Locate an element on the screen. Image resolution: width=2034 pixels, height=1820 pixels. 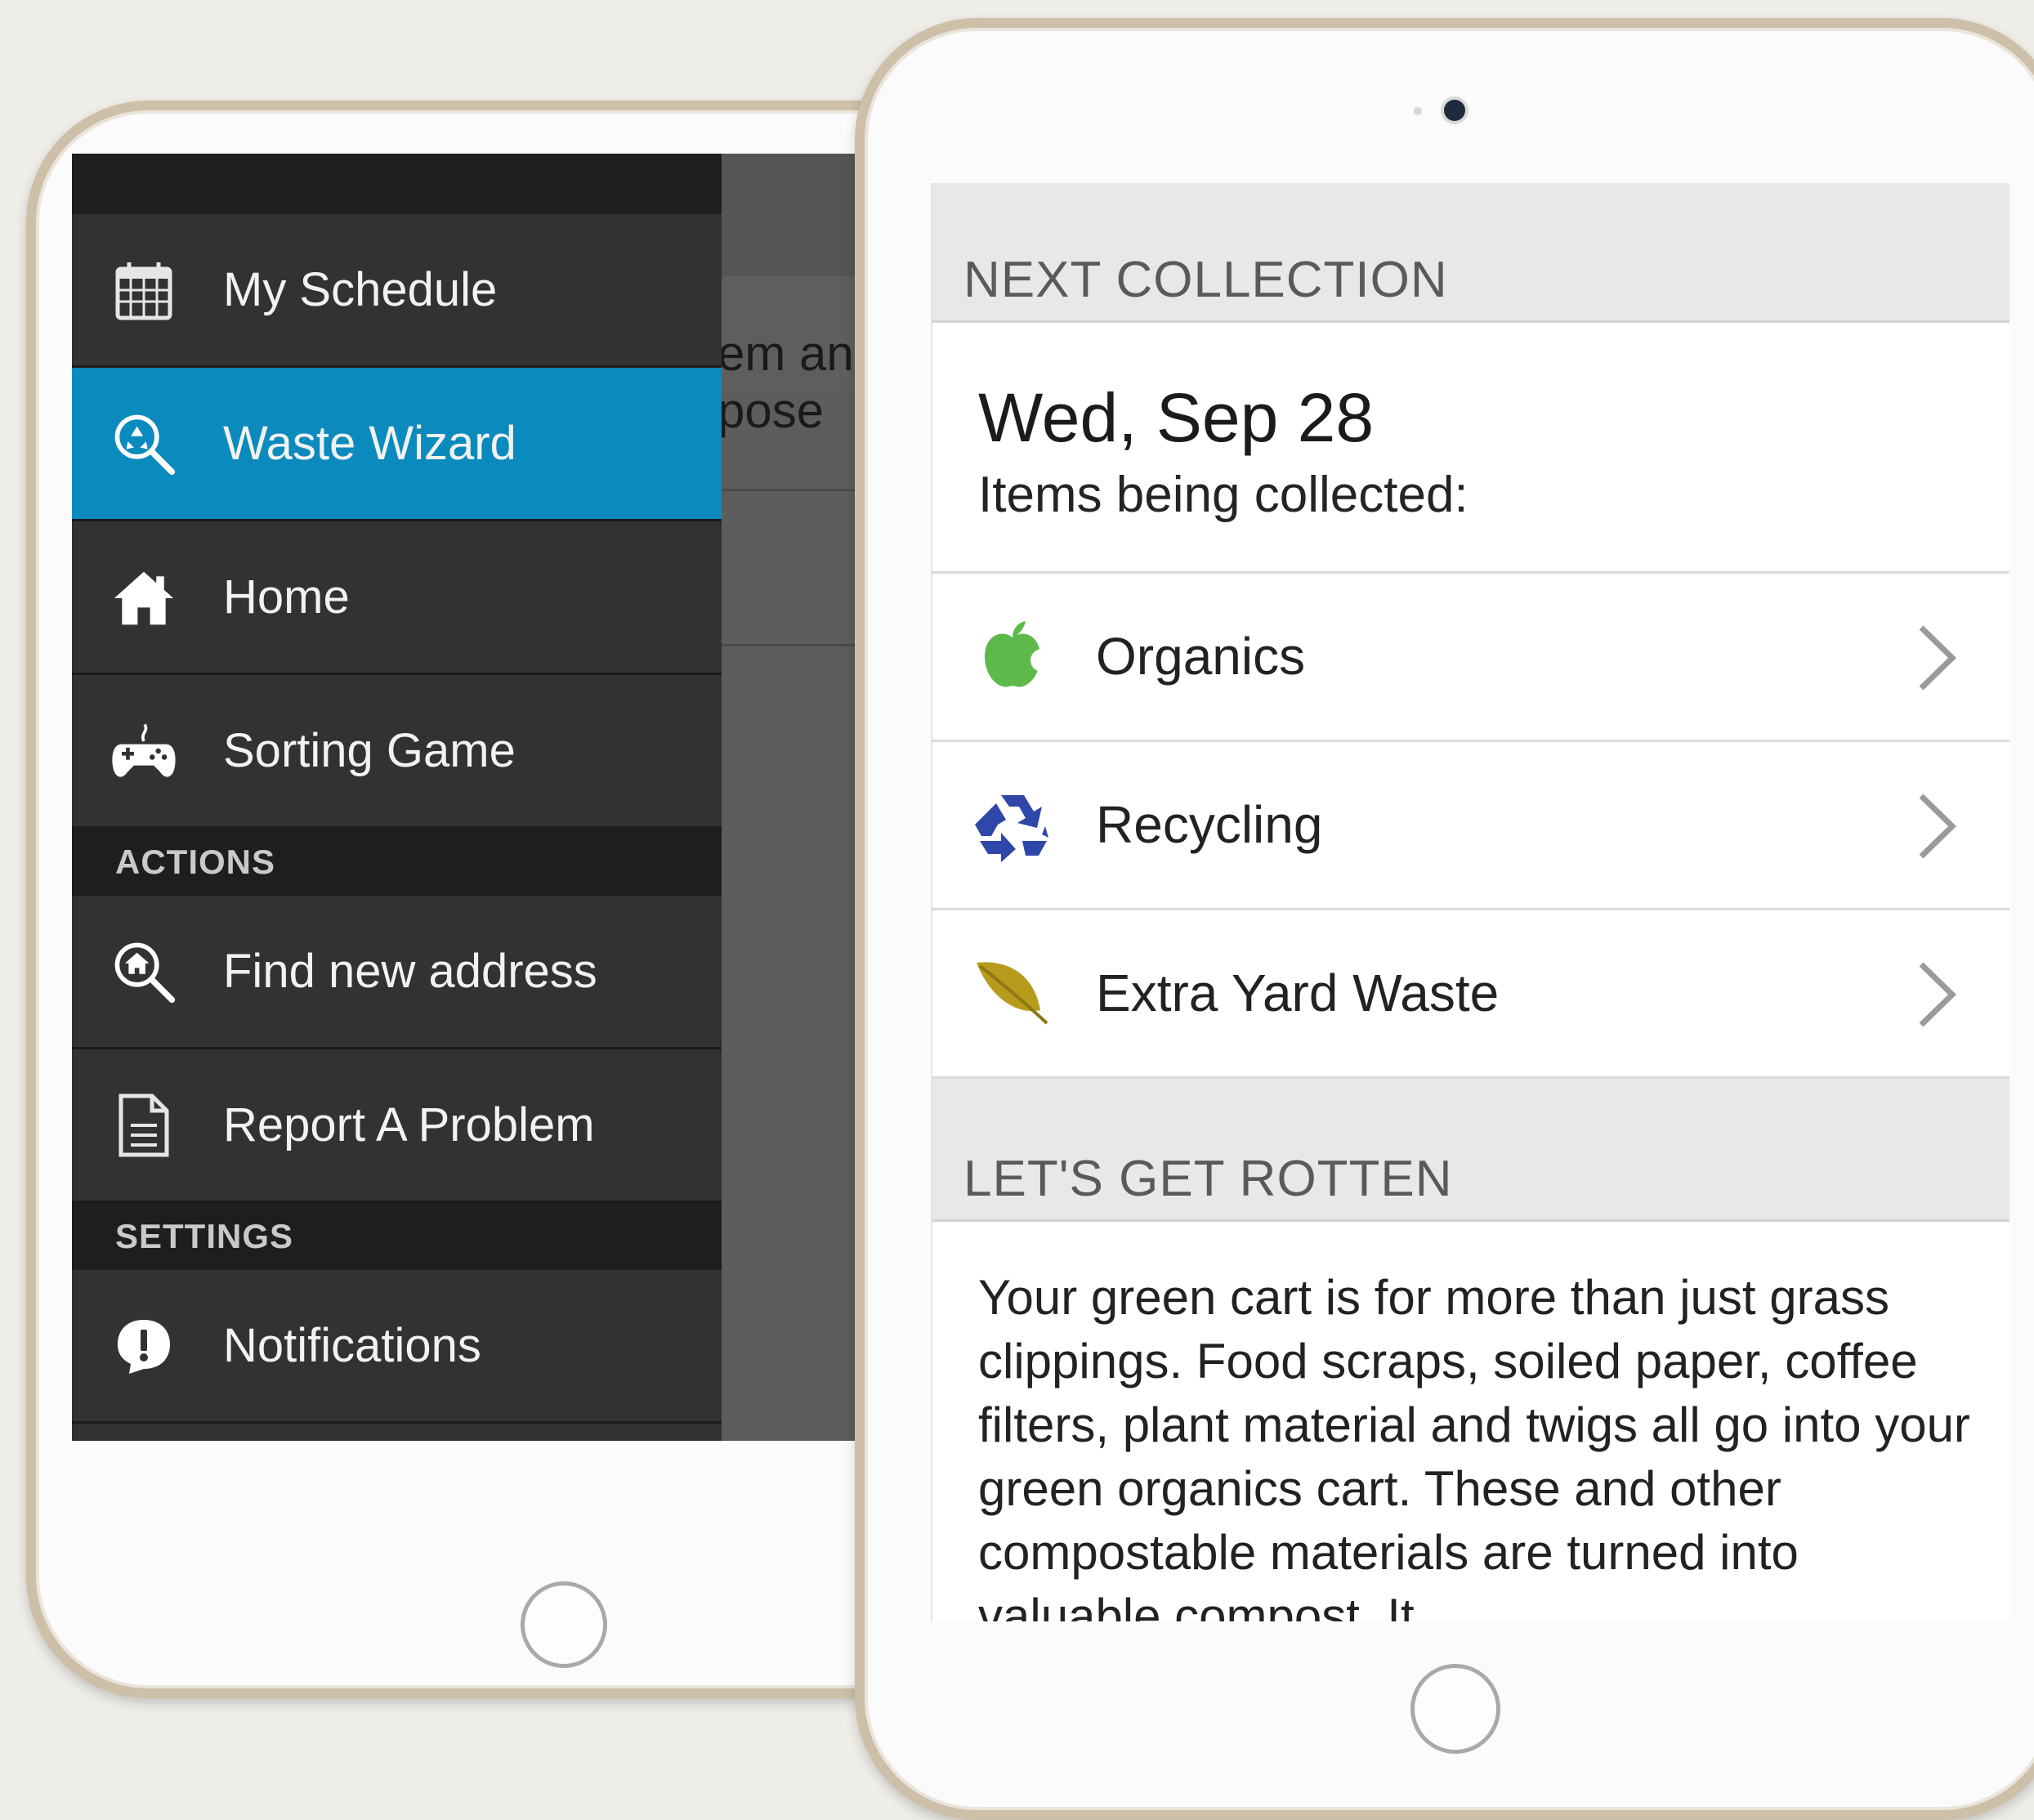
section-title: NEXT COLLECTION is located at coordinates (1205, 280).